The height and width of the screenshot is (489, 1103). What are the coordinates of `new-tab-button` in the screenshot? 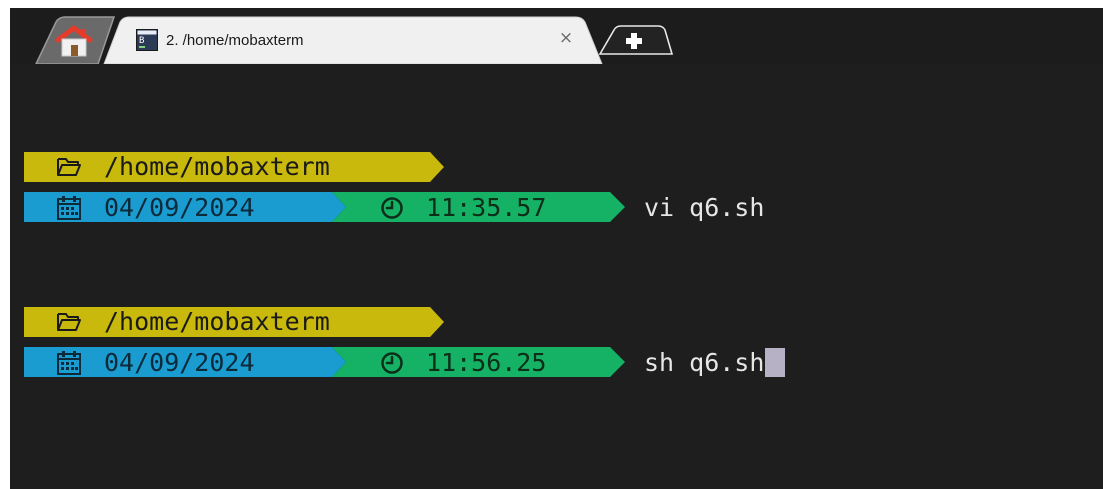 It's located at (631, 41).